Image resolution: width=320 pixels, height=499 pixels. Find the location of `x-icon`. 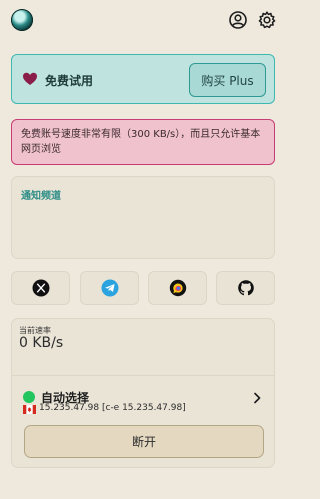

x-icon is located at coordinates (40, 288).